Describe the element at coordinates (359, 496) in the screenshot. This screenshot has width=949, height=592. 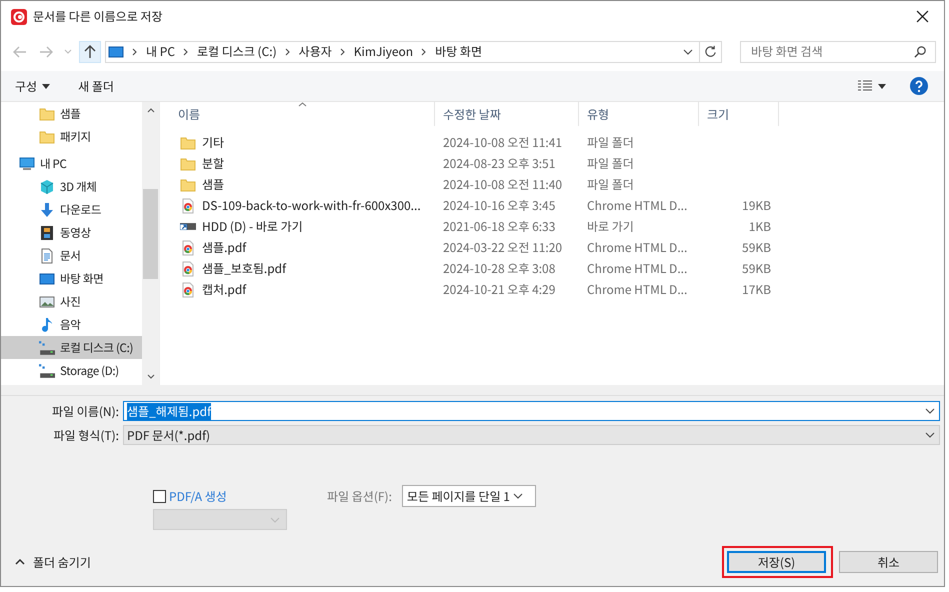
I see `field-label: 파일 옵션(F):` at that location.